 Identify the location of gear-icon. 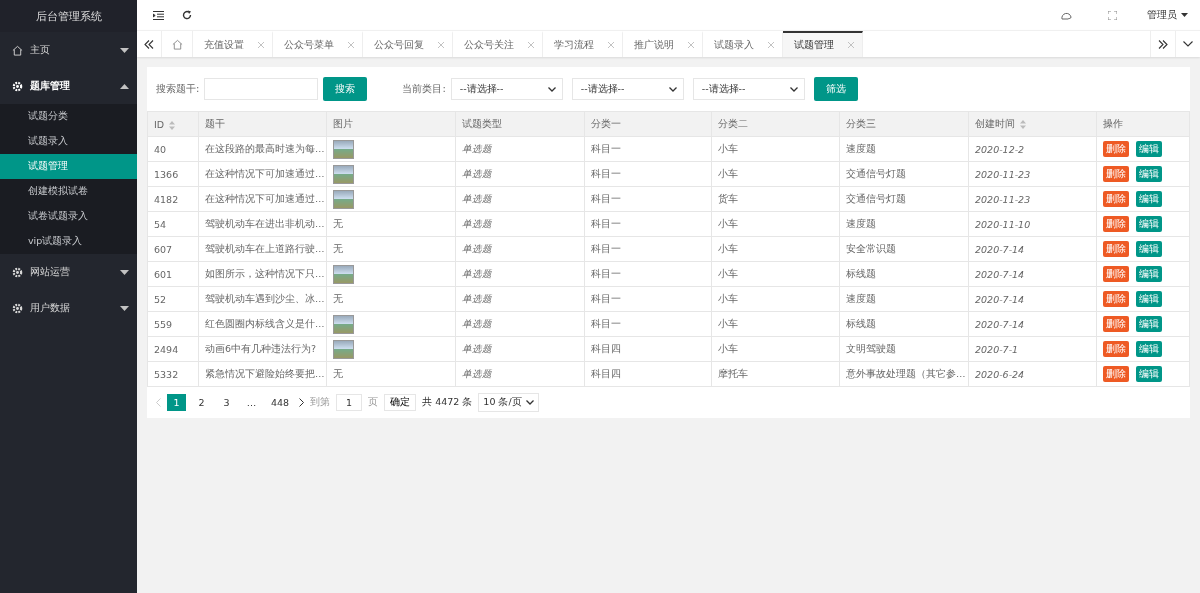
(17, 308).